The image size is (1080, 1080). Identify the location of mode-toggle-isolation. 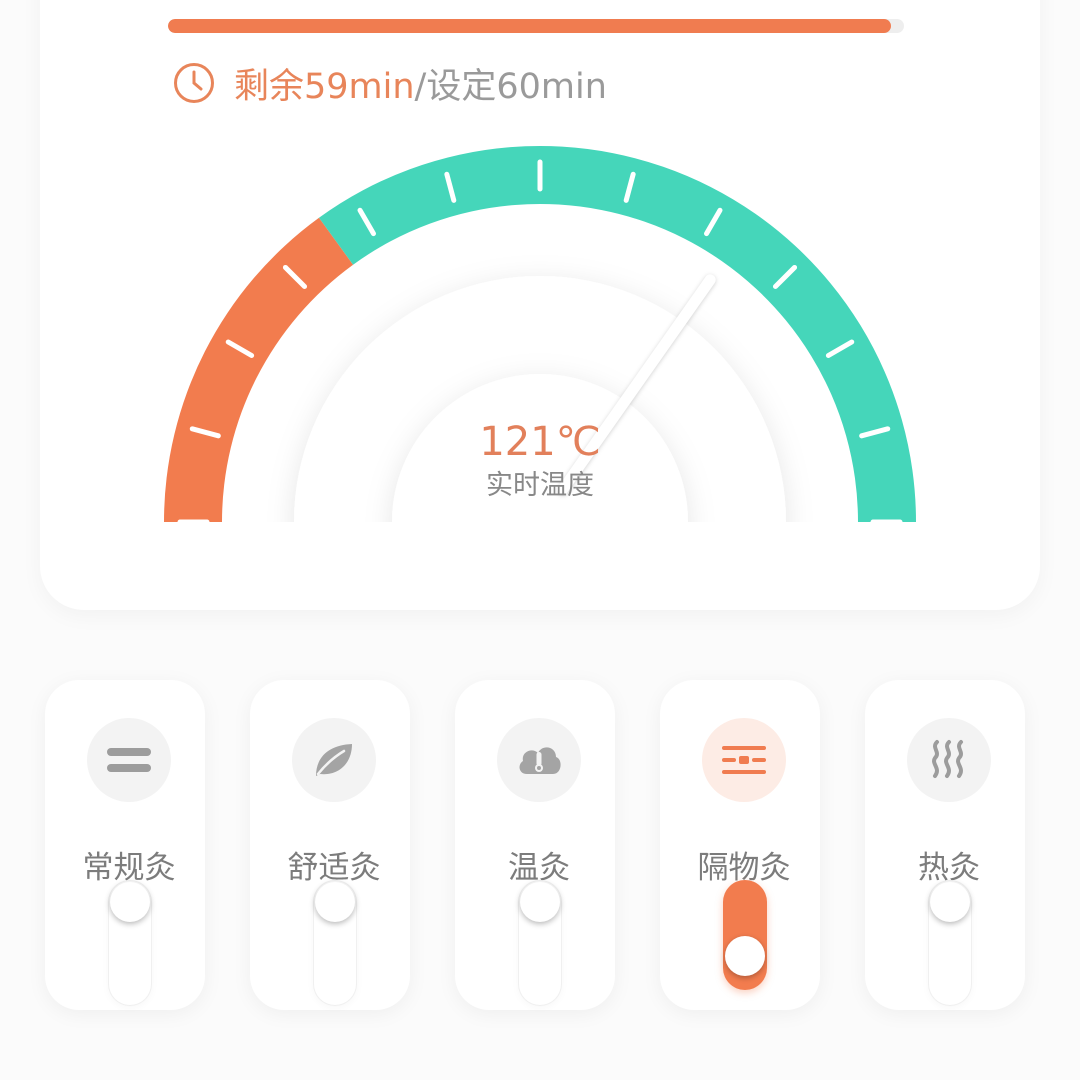
(745, 935).